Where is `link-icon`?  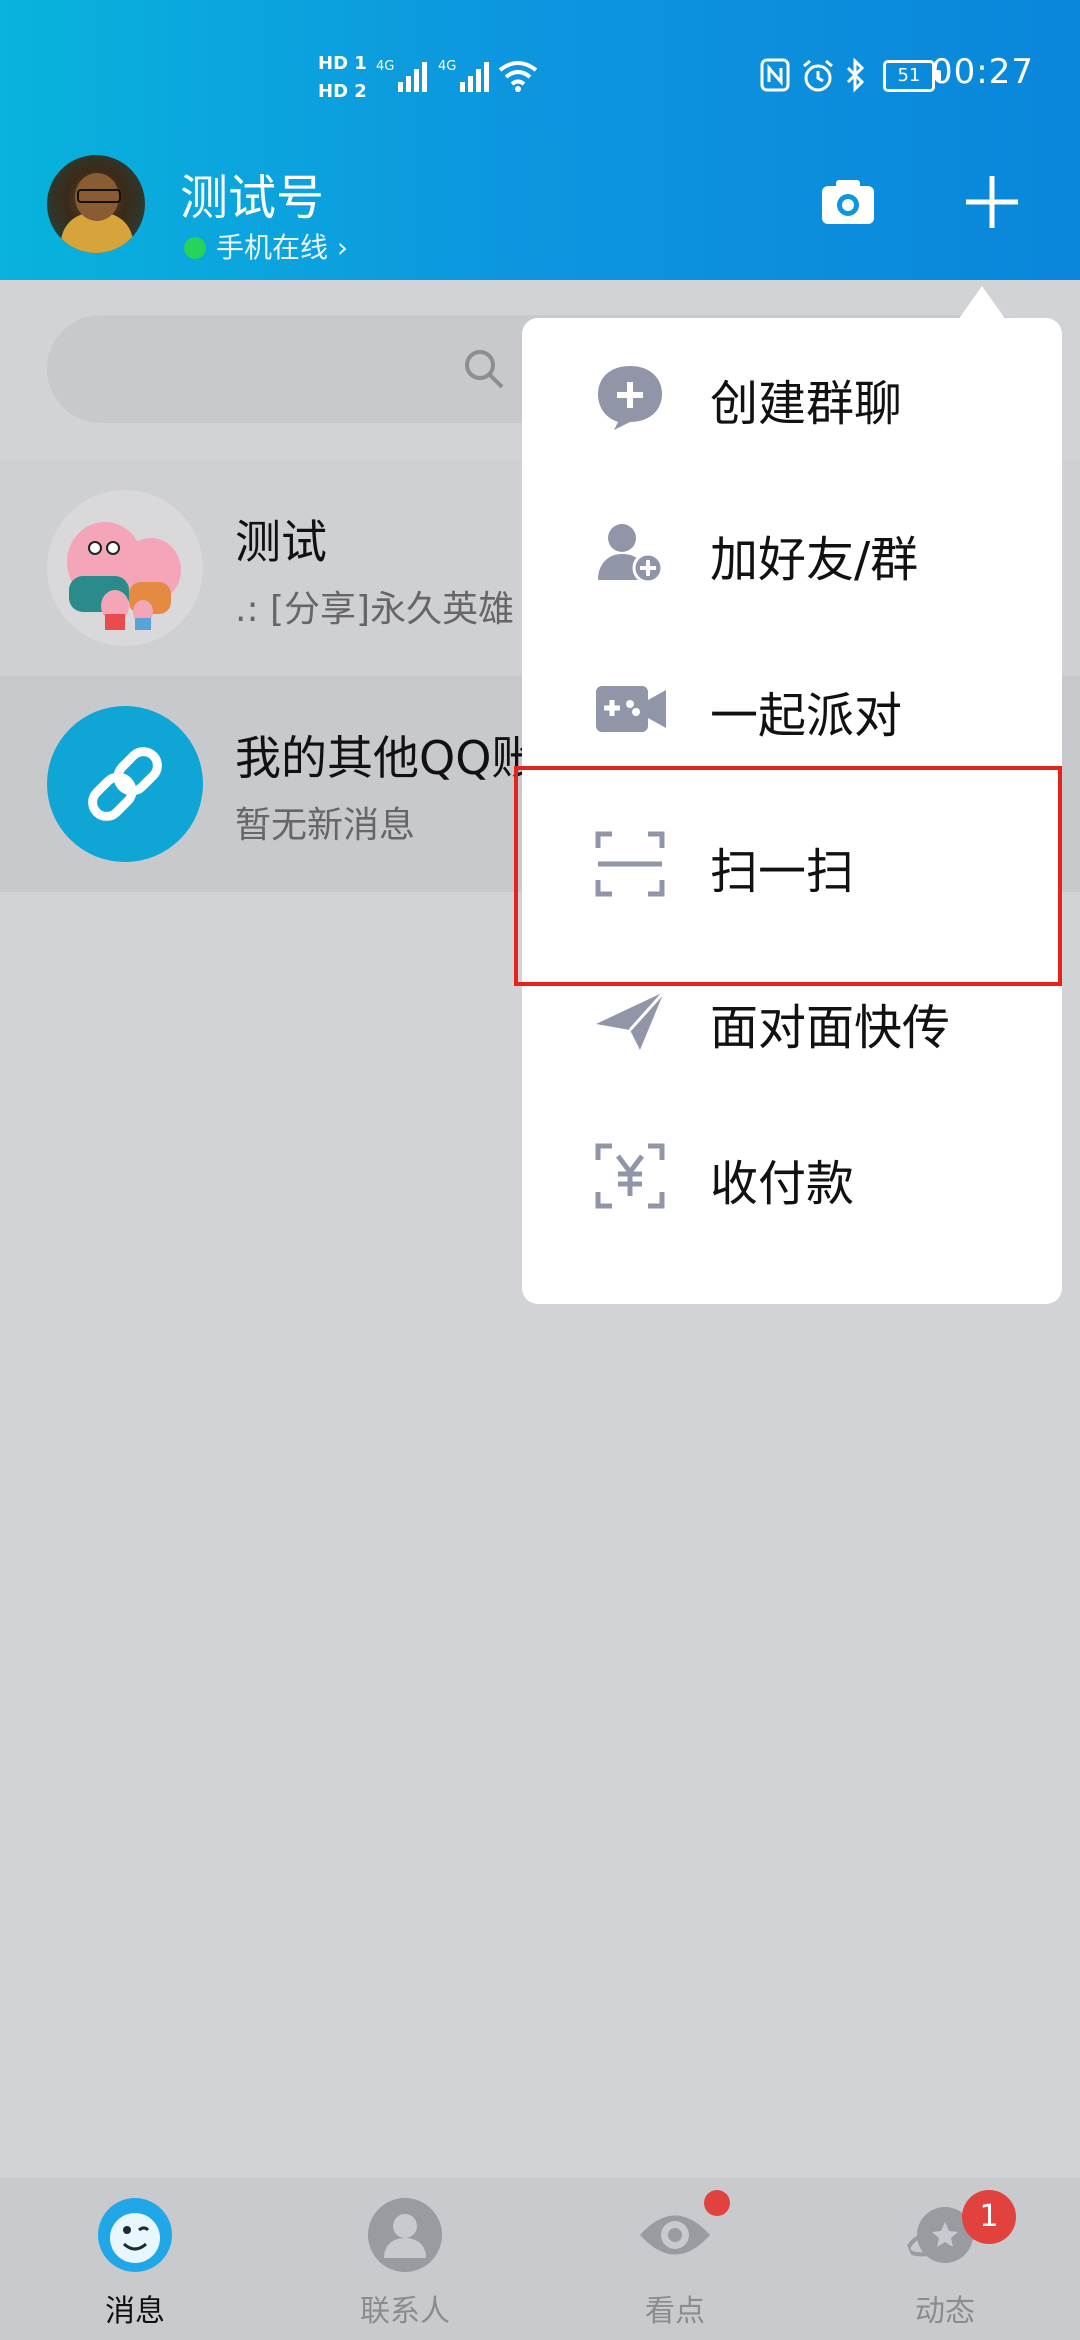 link-icon is located at coordinates (125, 784).